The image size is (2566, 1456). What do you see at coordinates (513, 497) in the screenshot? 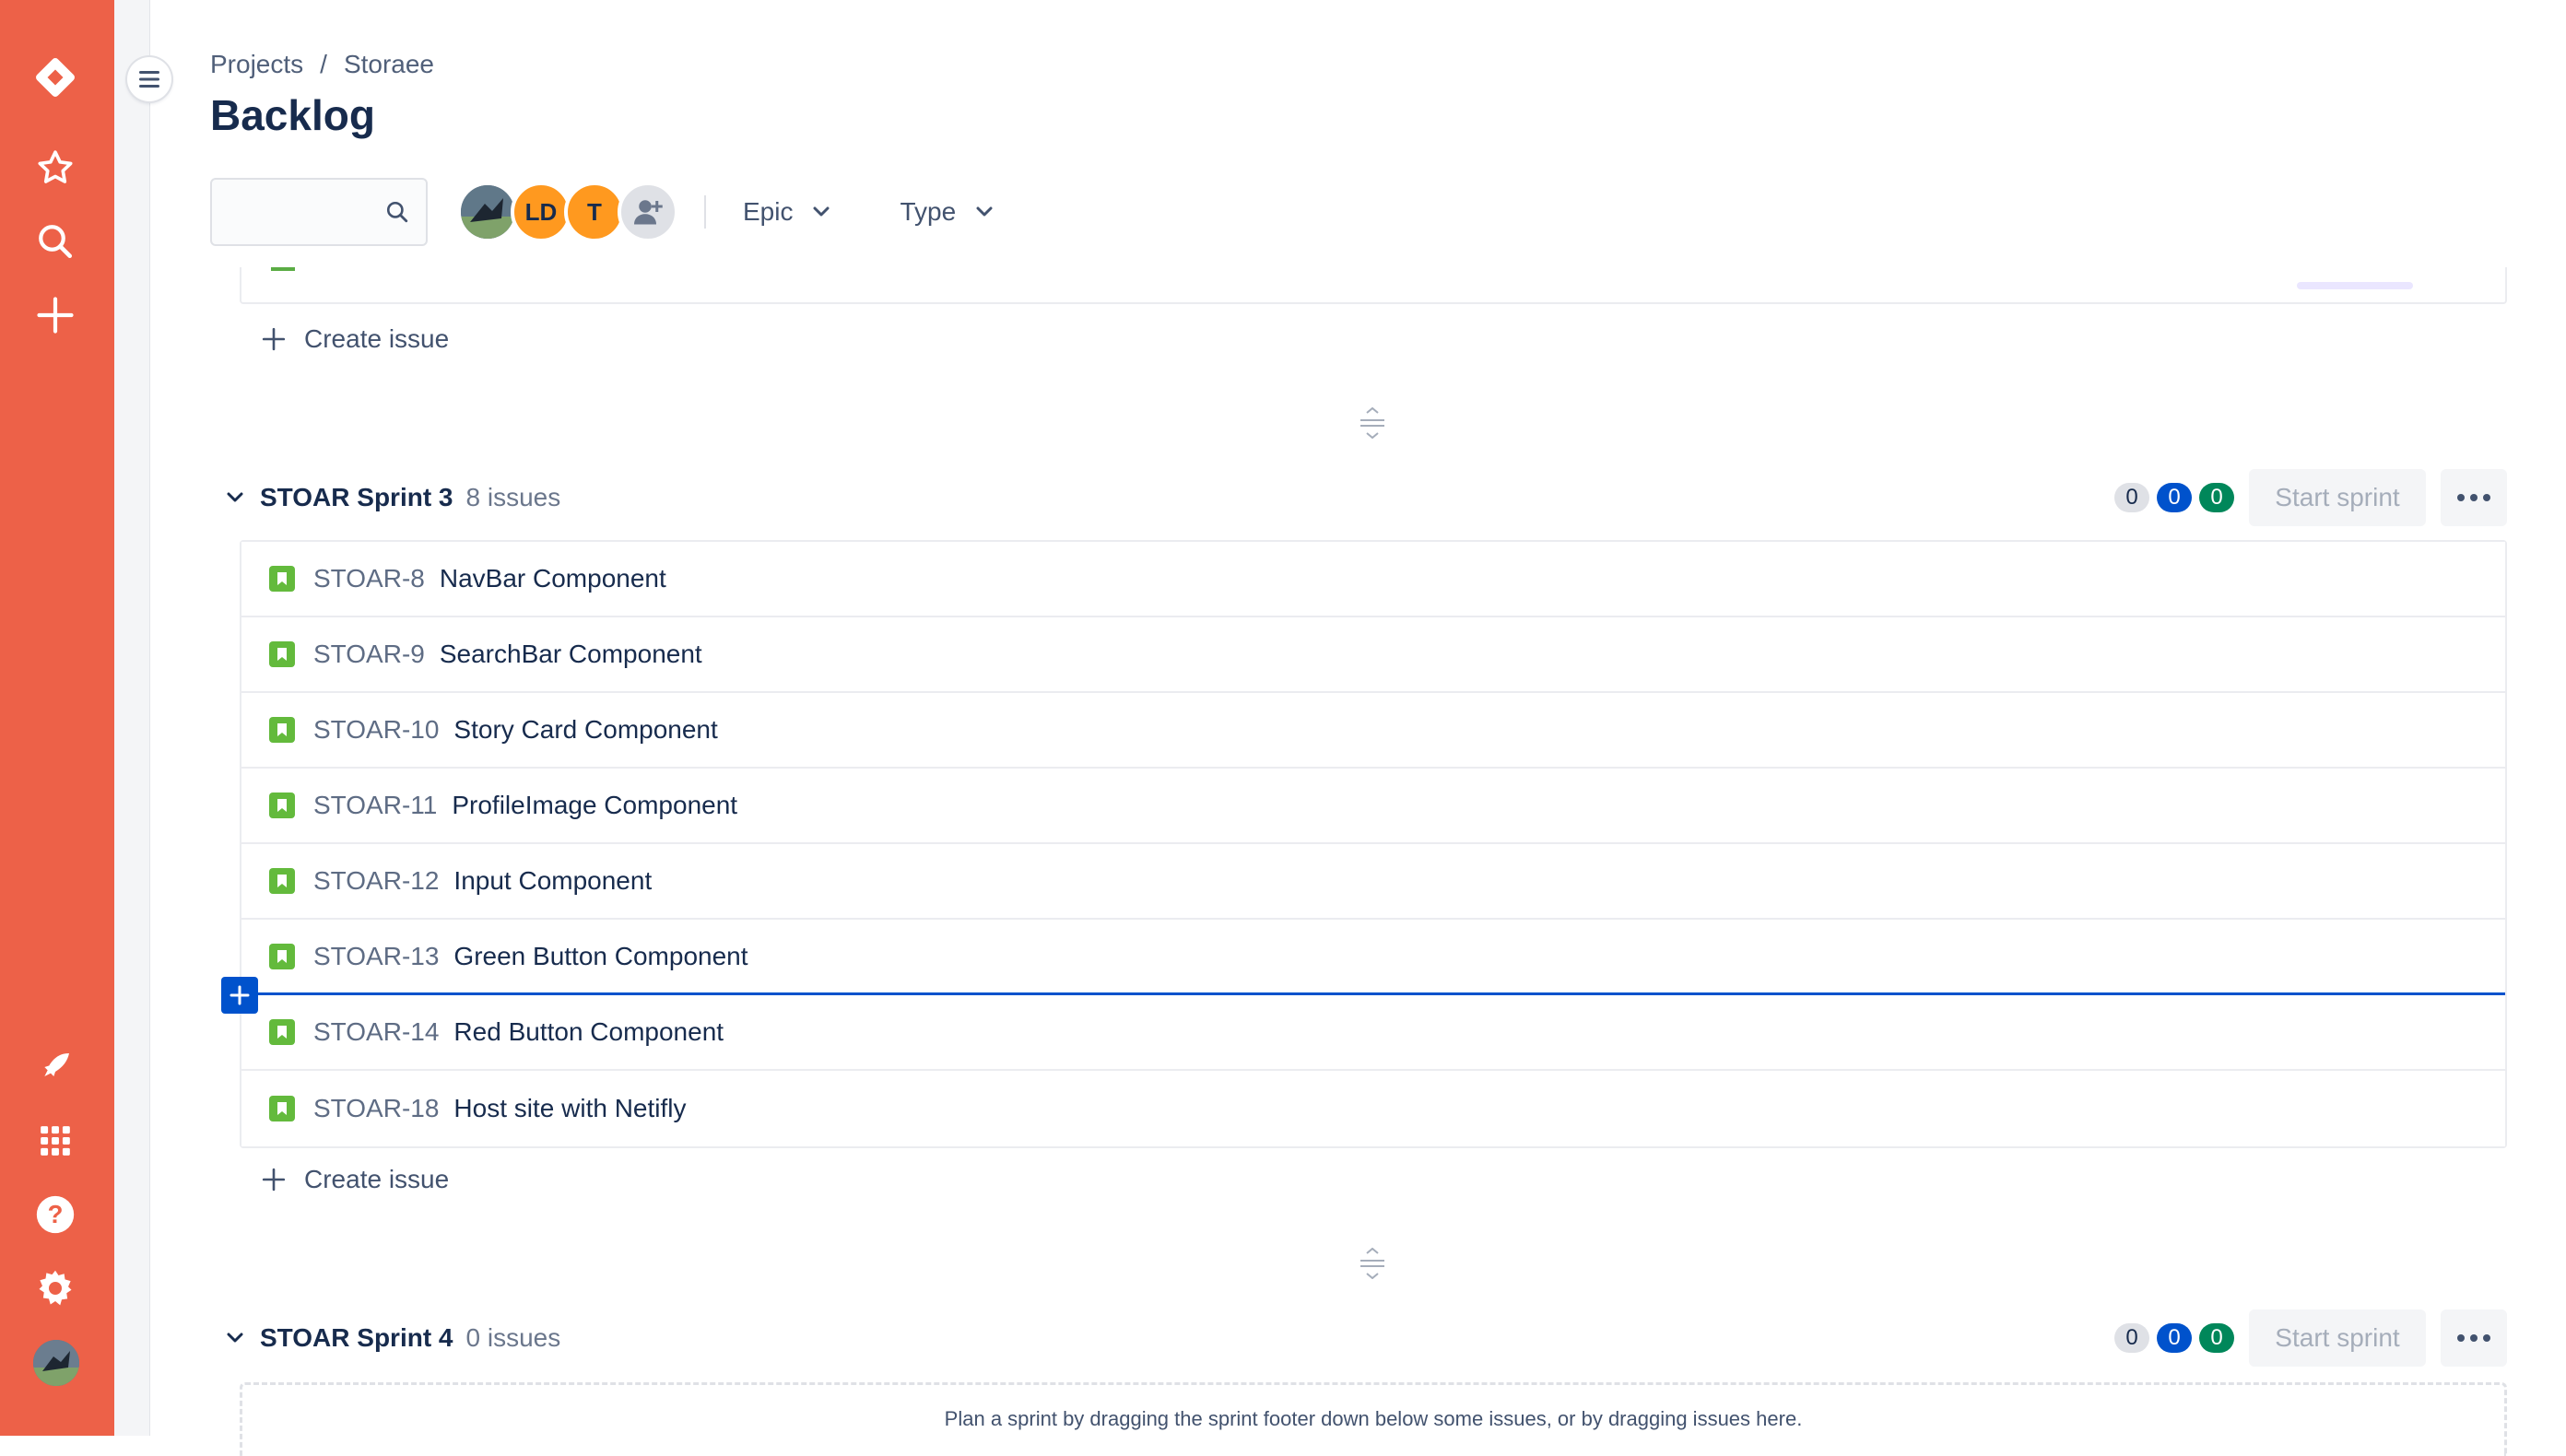
I see `sprint-issue-count: 8 issues` at bounding box center [513, 497].